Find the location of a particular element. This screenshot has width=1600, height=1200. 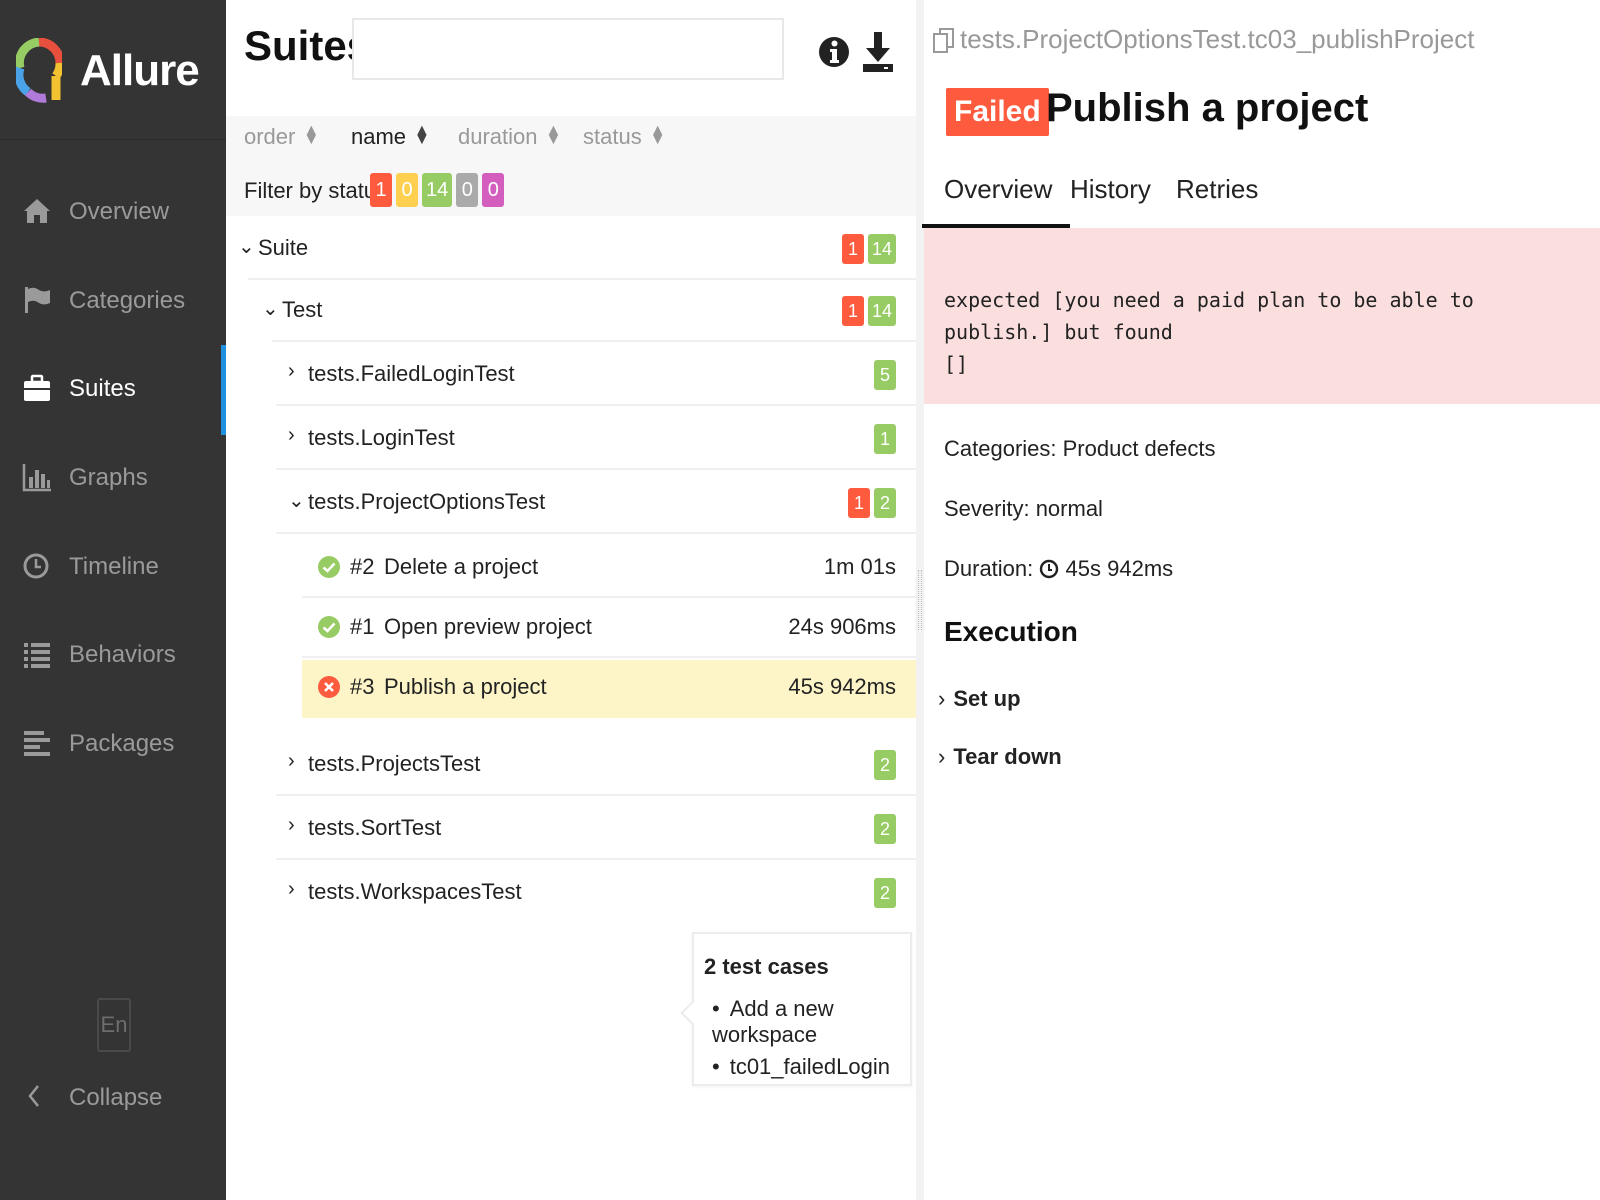

tree-node-badges: 2 is located at coordinates (885, 765).